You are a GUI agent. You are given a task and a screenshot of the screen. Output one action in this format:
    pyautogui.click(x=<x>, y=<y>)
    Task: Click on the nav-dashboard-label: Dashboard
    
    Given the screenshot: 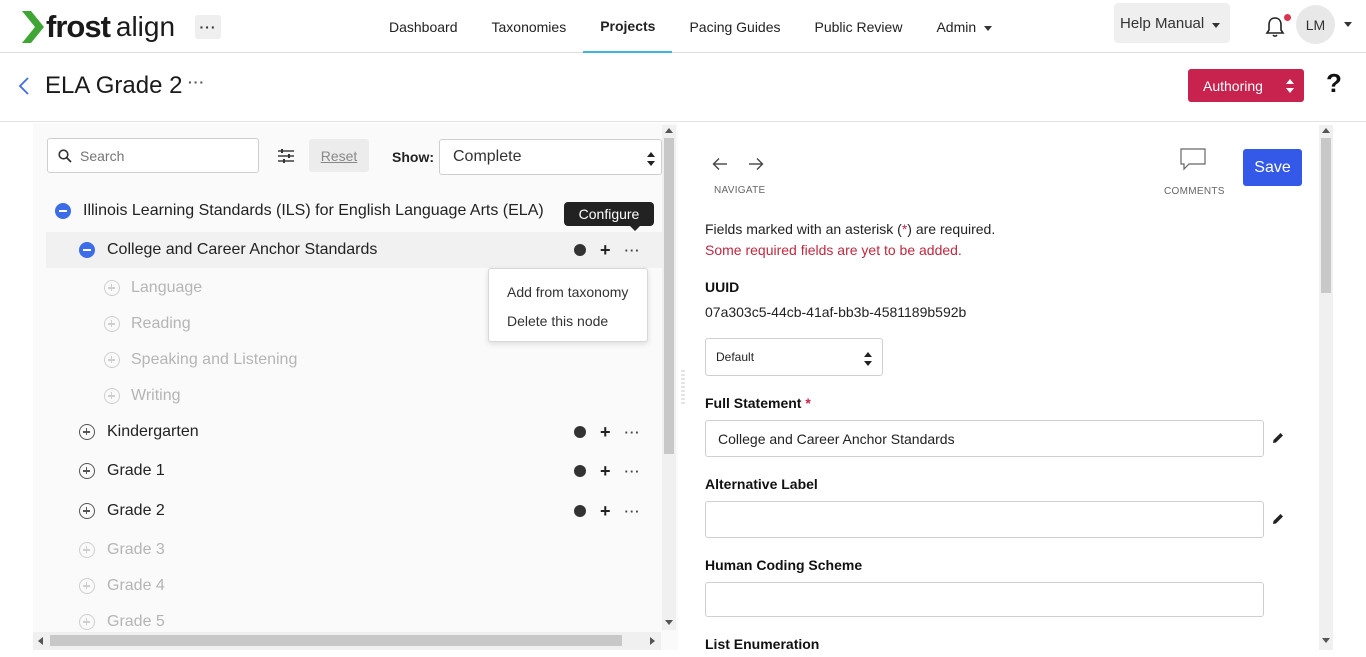 What is the action you would take?
    pyautogui.click(x=423, y=26)
    